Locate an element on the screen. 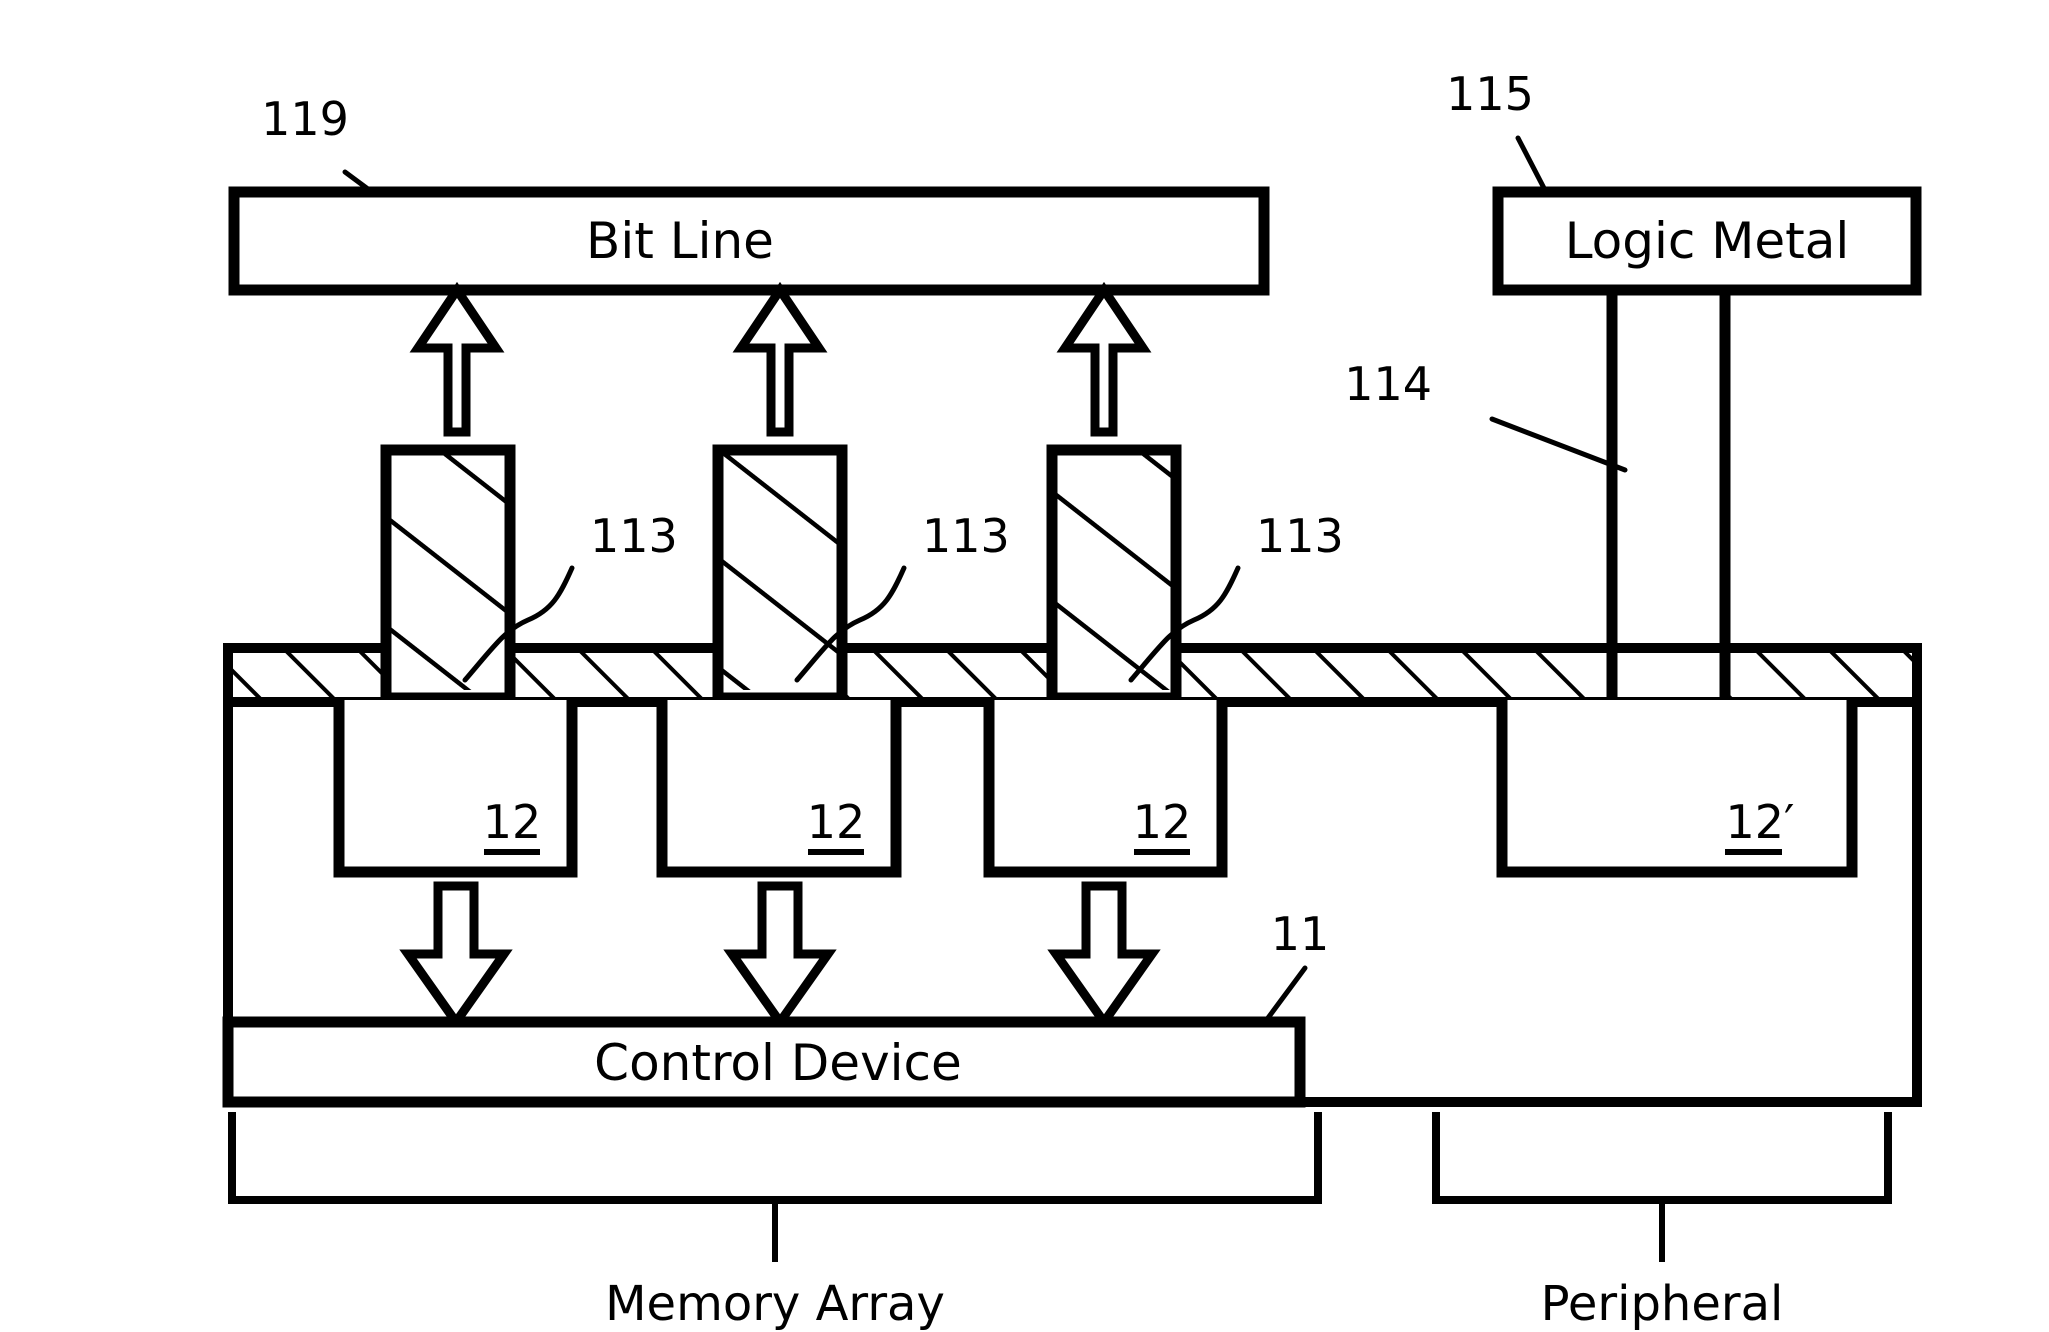  memory-cell-1: 12 is located at coordinates (455, 789).